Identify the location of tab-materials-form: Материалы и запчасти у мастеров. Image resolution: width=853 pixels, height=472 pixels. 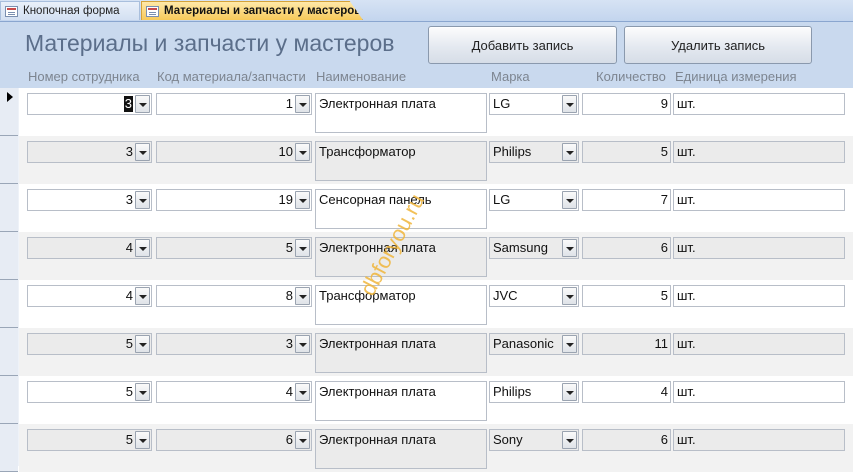
(252, 10).